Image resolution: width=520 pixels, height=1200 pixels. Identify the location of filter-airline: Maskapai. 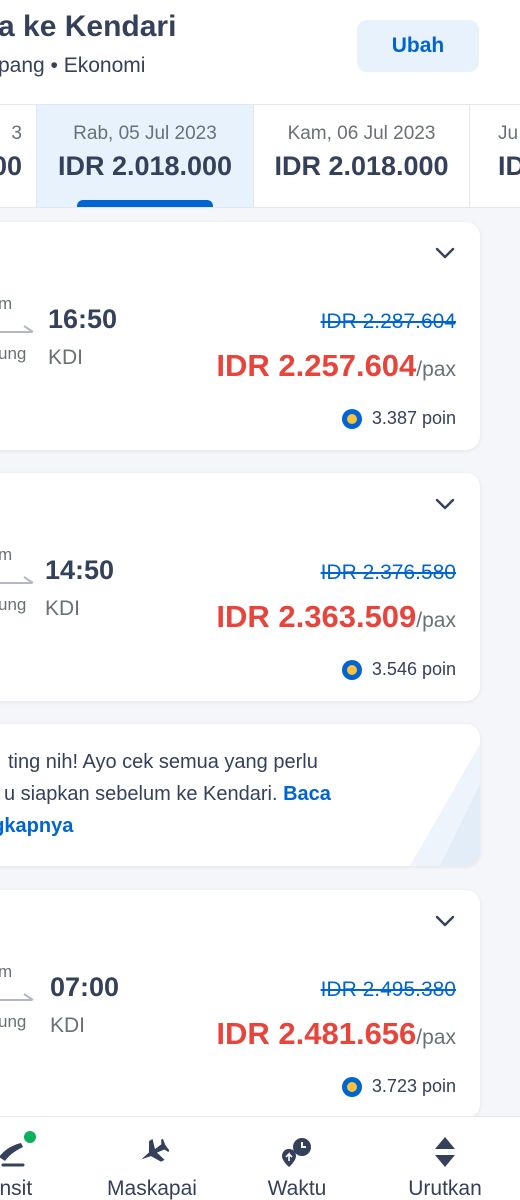
(152, 1158).